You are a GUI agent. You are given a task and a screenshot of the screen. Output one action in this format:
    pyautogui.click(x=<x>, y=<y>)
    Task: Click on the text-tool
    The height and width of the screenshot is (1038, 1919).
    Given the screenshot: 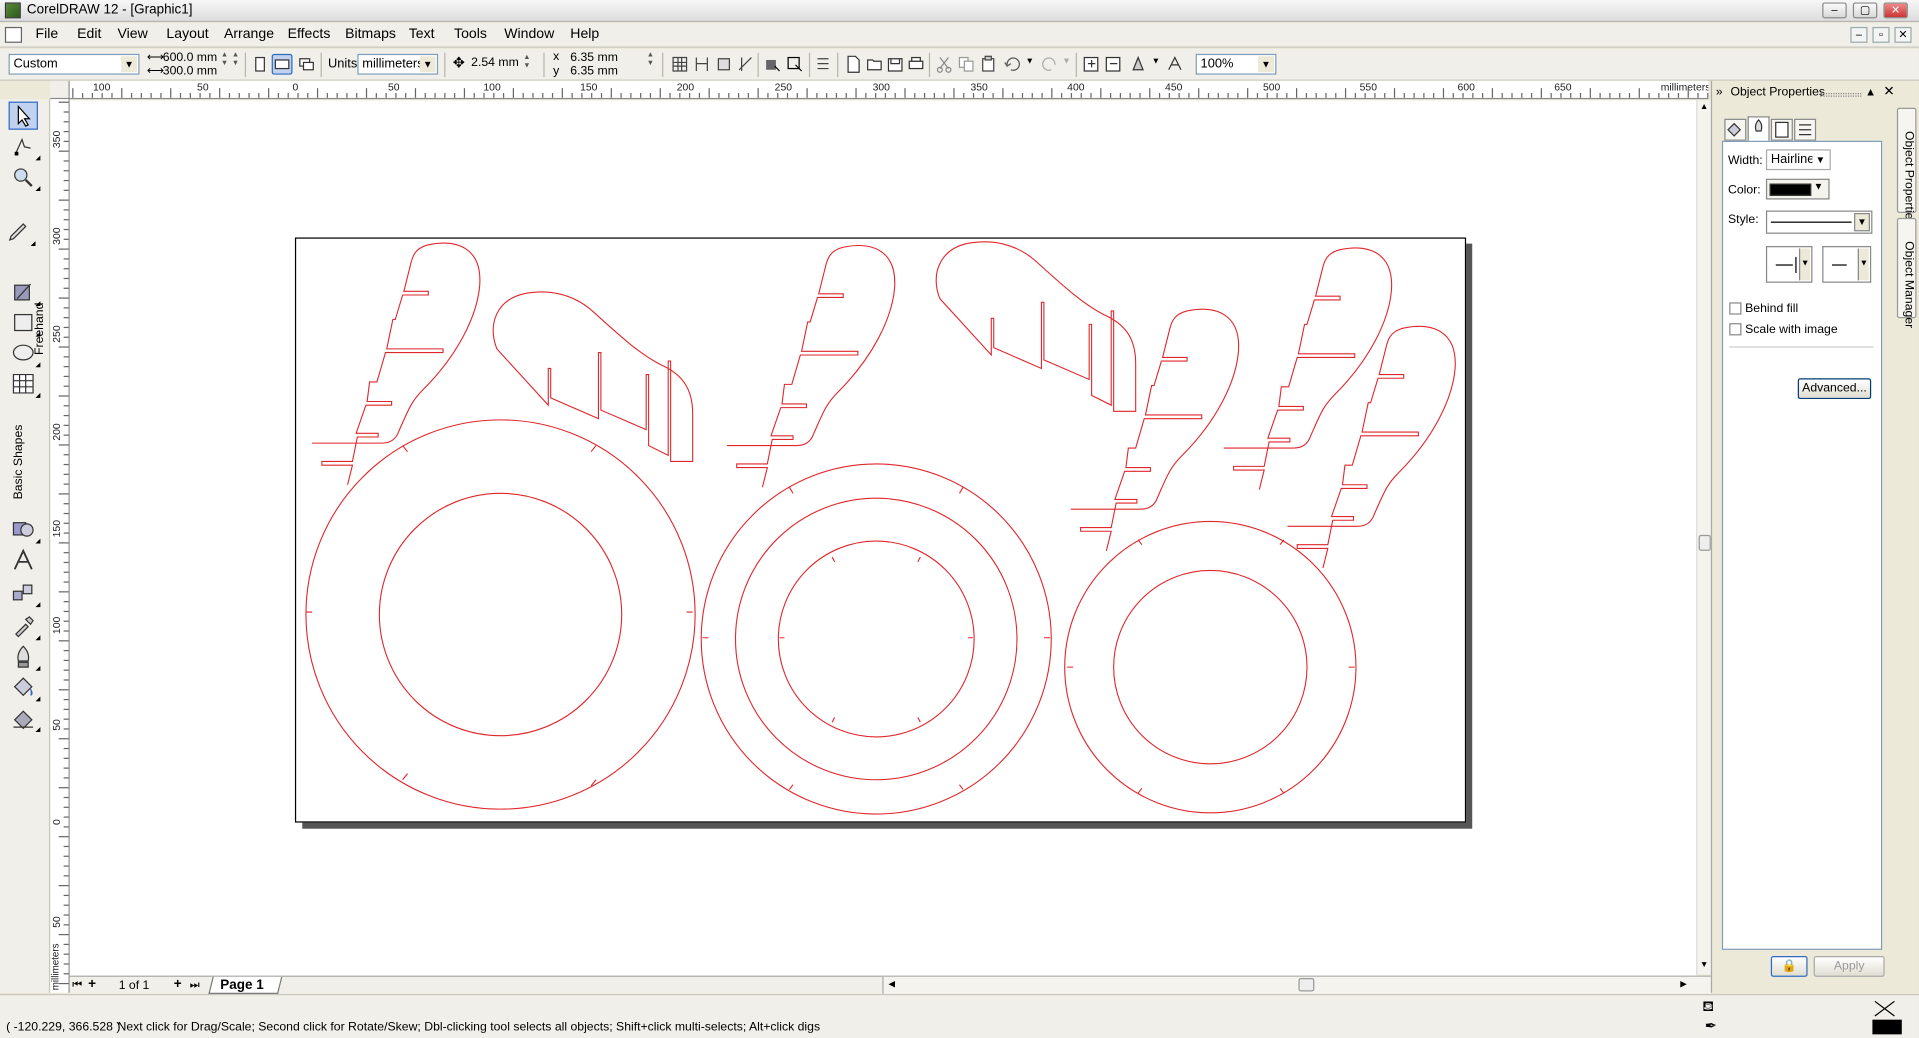 What is the action you would take?
    pyautogui.click(x=23, y=560)
    